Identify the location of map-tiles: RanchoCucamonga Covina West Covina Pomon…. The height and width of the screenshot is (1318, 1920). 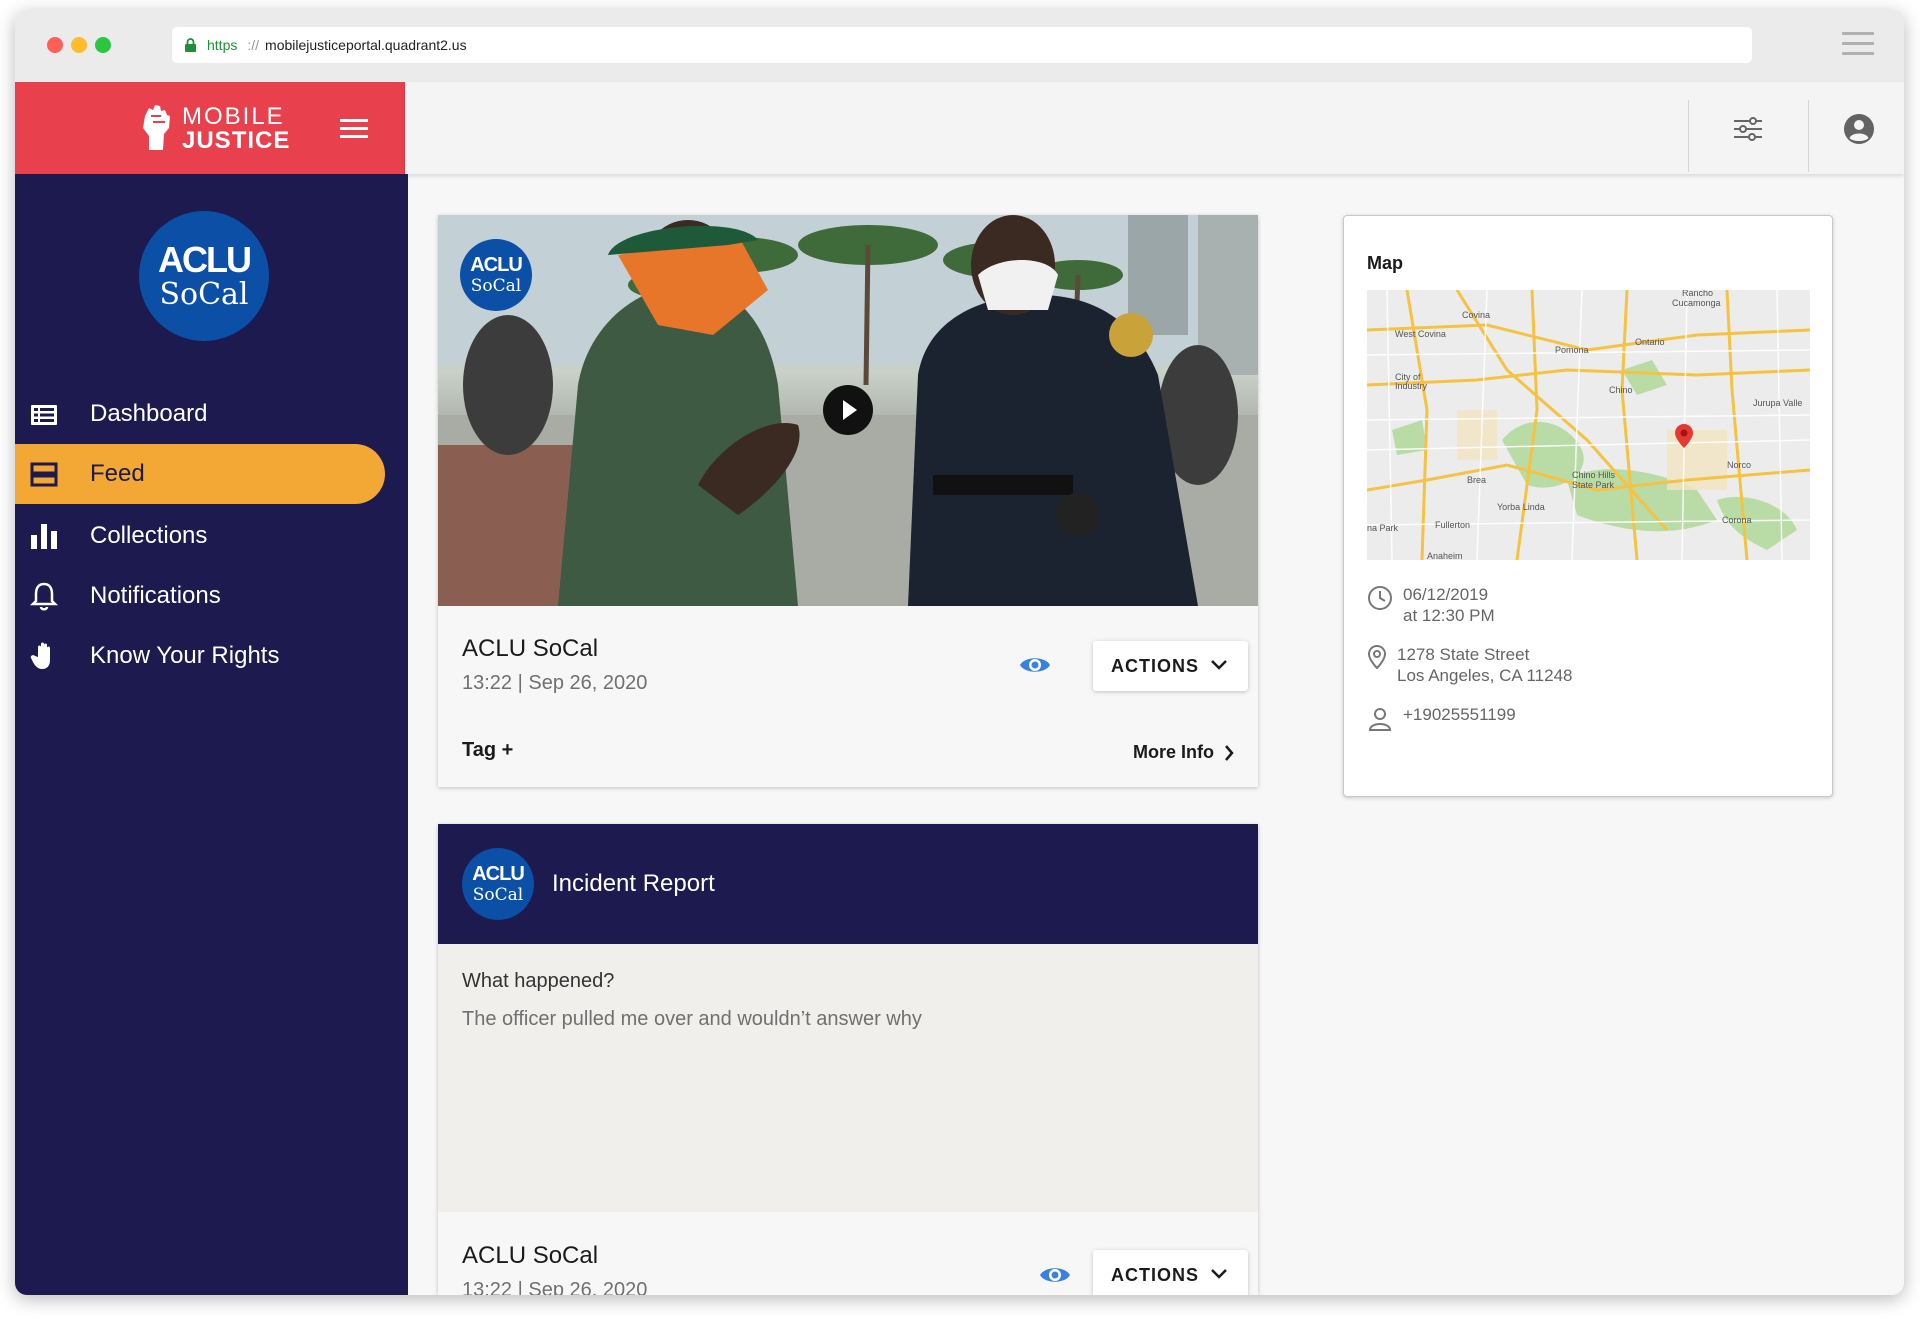
(1588, 425).